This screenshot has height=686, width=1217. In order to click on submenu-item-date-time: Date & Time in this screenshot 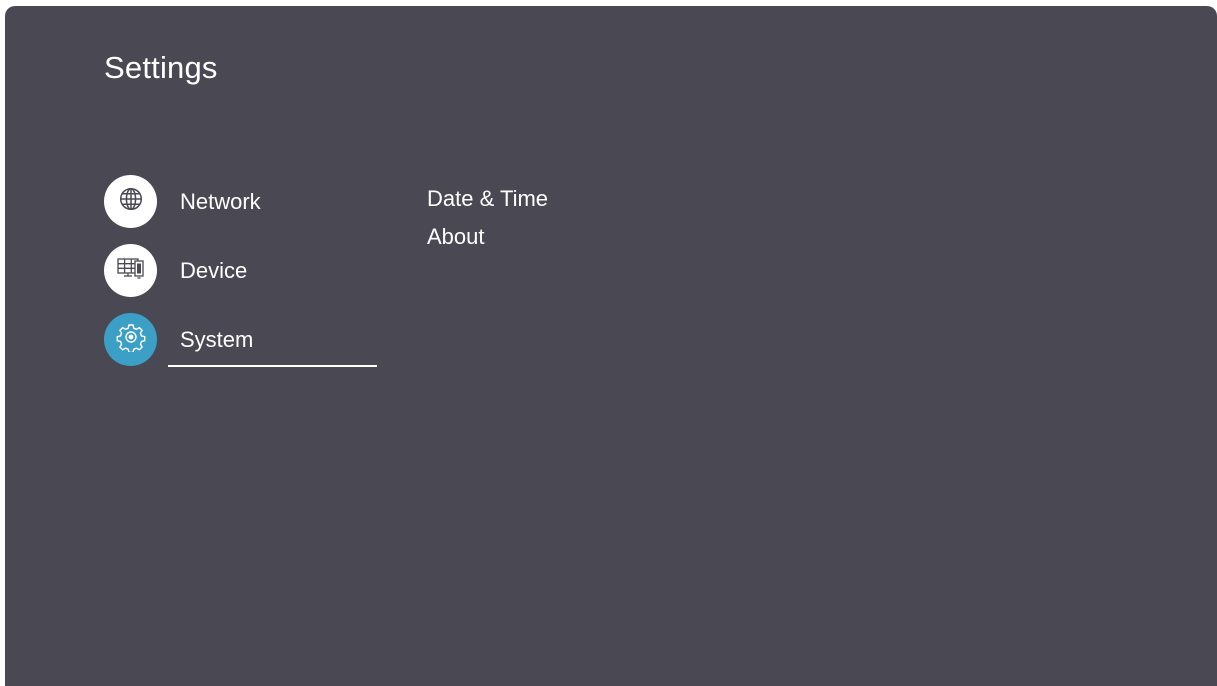, I will do `click(487, 199)`.